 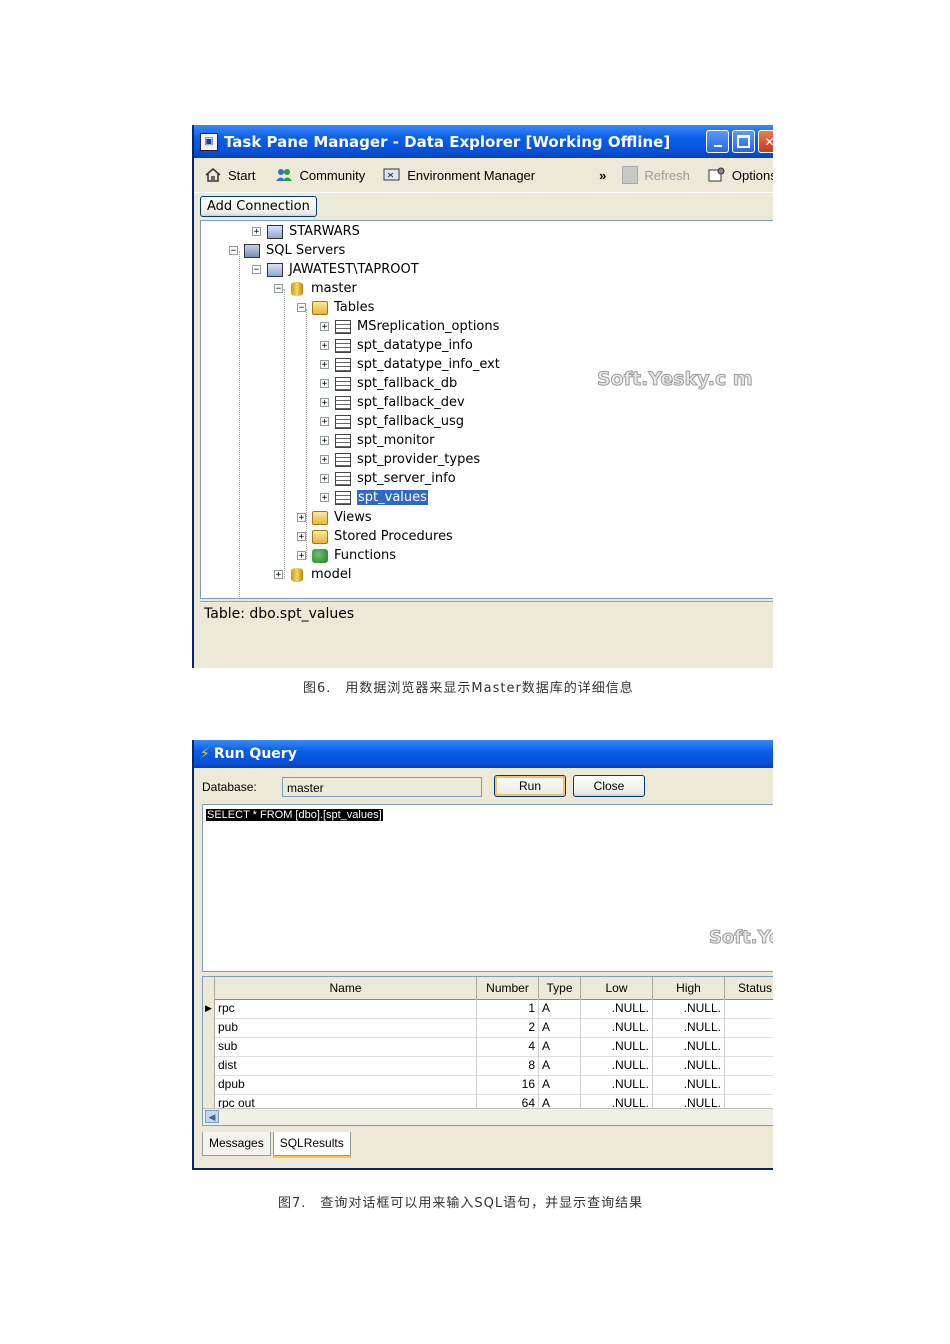 I want to click on tree-node-table-selected: + spt_values, so click(x=374, y=497).